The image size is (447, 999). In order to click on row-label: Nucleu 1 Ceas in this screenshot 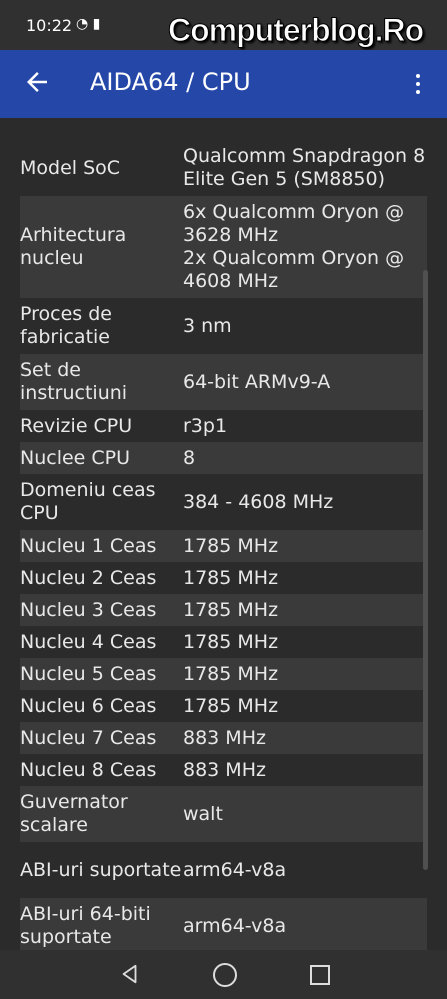, I will do `click(88, 545)`.